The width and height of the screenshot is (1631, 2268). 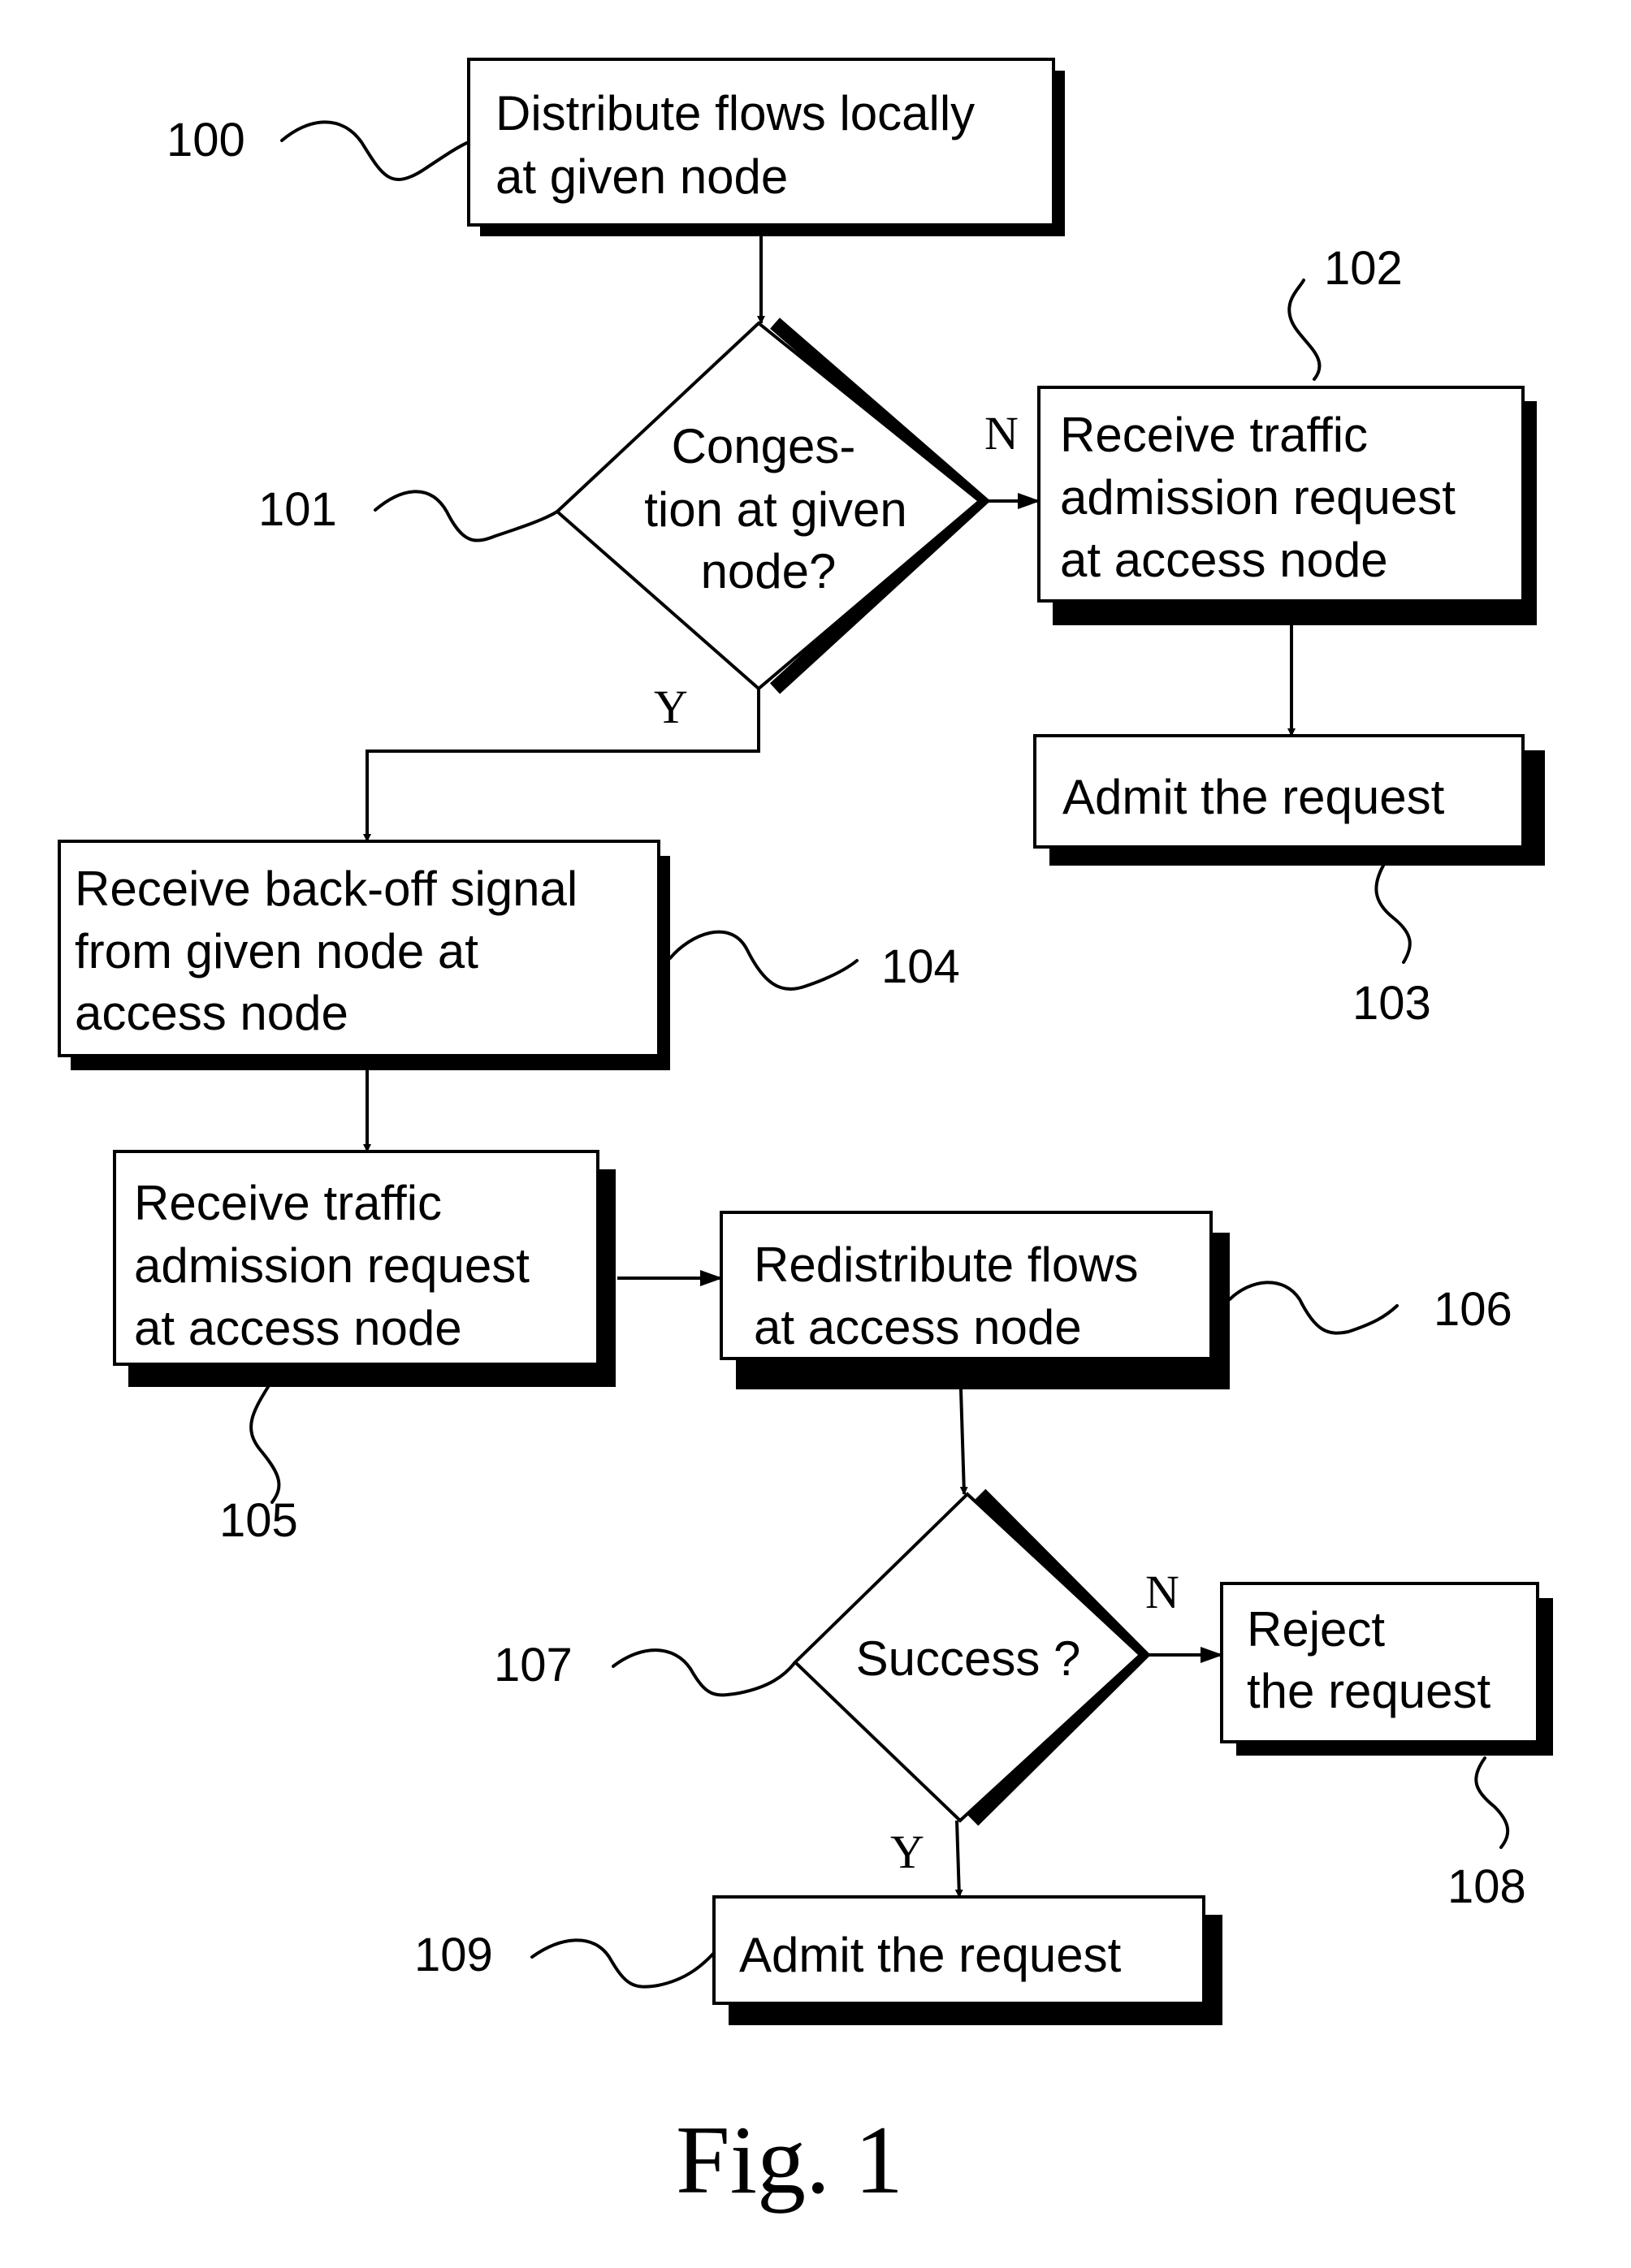 I want to click on ref-label-105: 105, so click(x=258, y=1520).